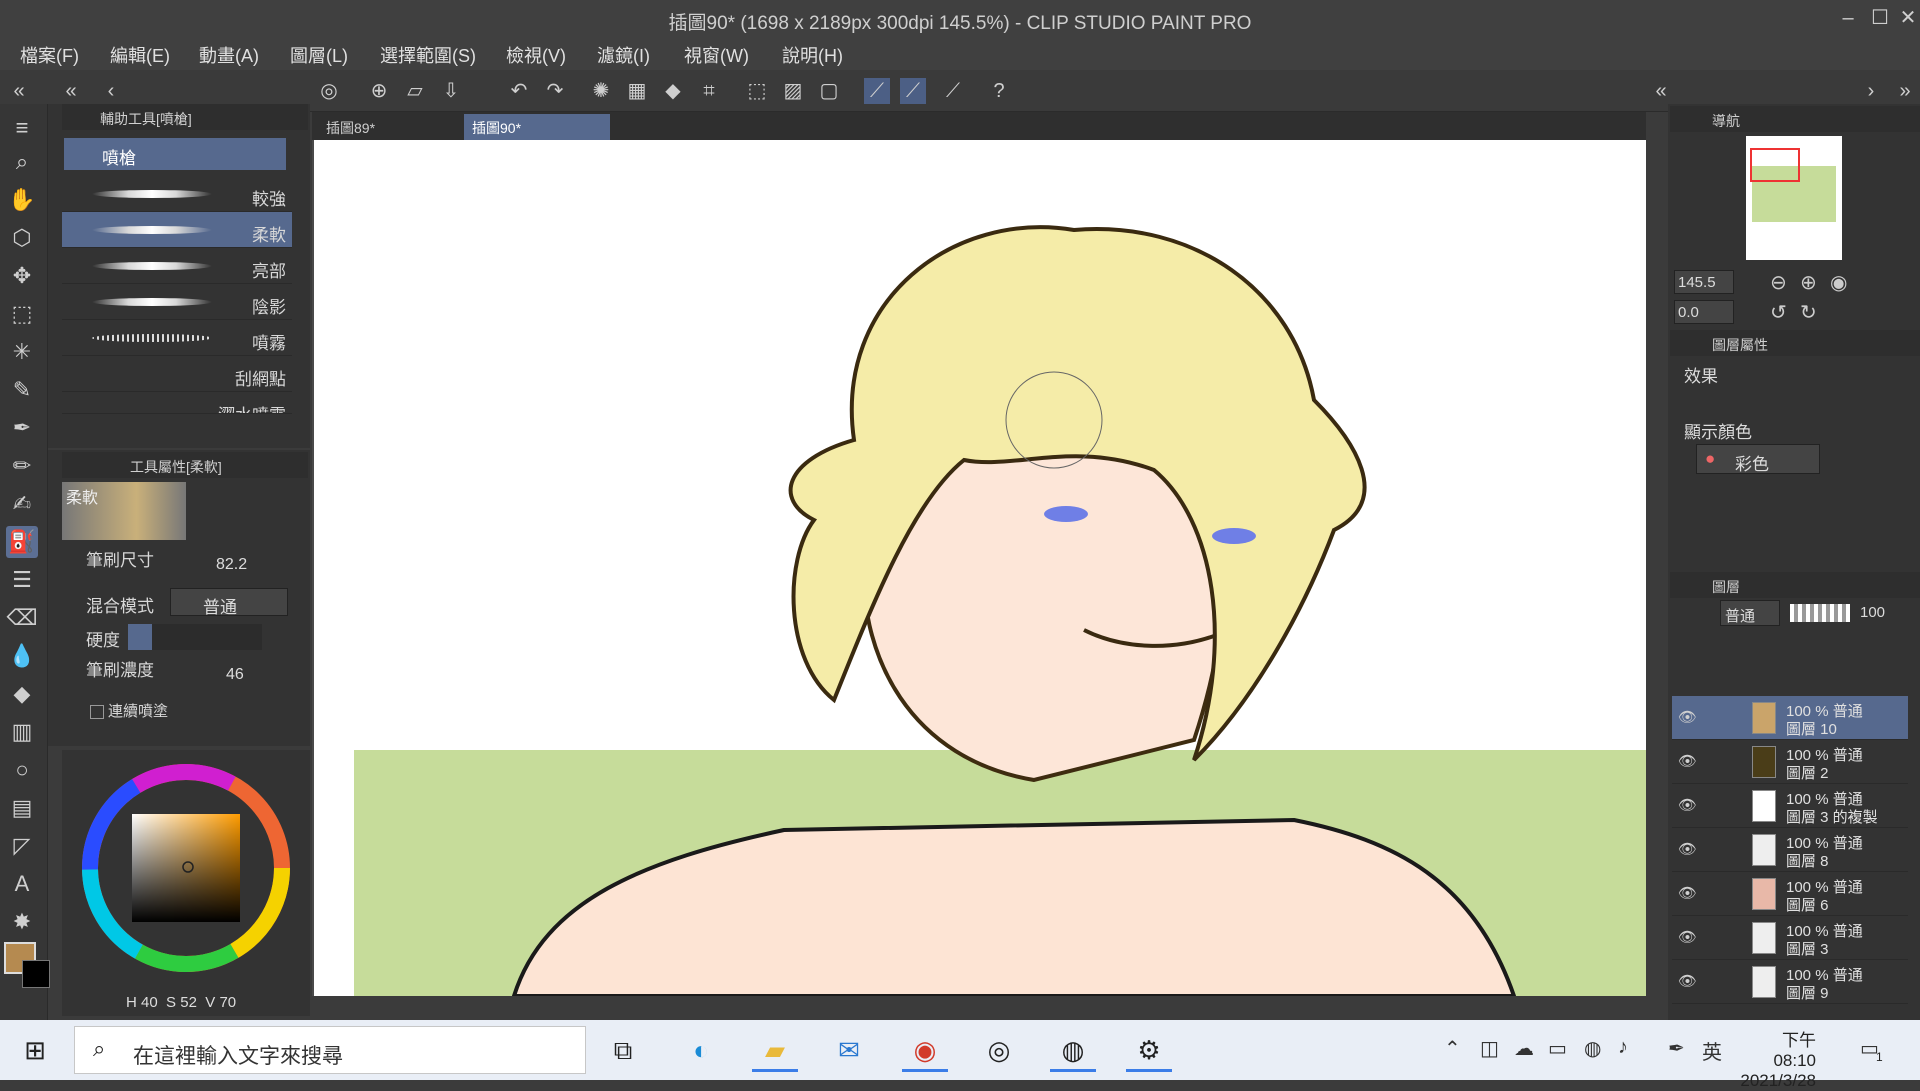 The image size is (1920, 1091). What do you see at coordinates (925, 1050) in the screenshot?
I see `chrome-icon: ◉` at bounding box center [925, 1050].